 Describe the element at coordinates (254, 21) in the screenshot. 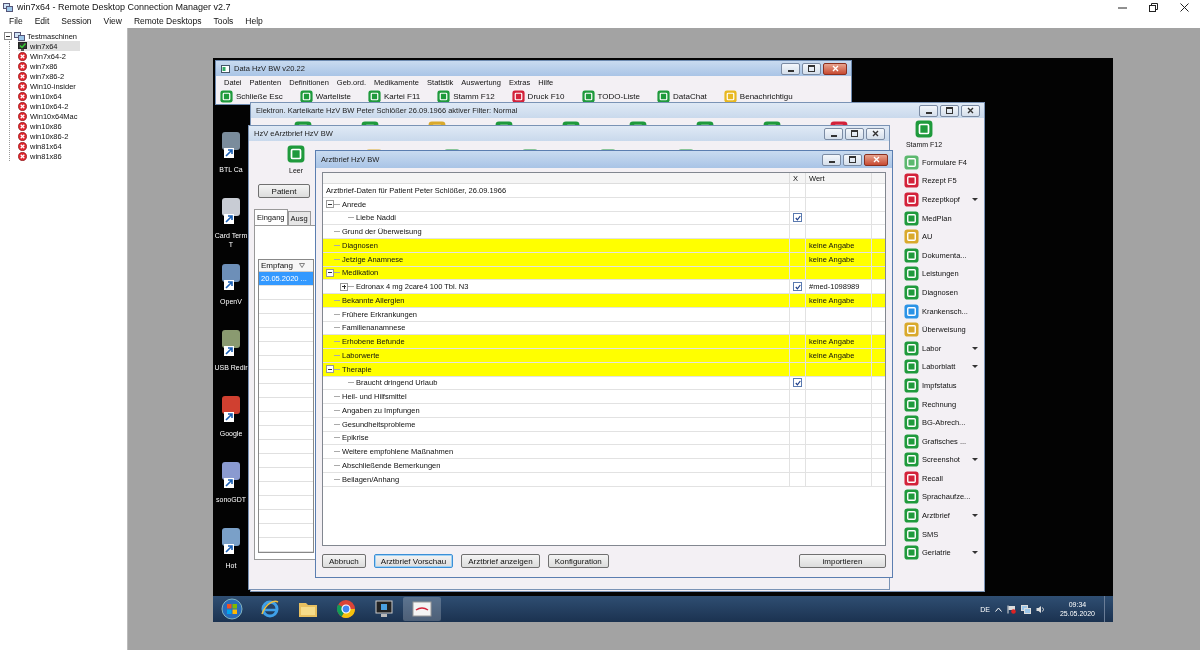

I see `menu-item: Help` at that location.